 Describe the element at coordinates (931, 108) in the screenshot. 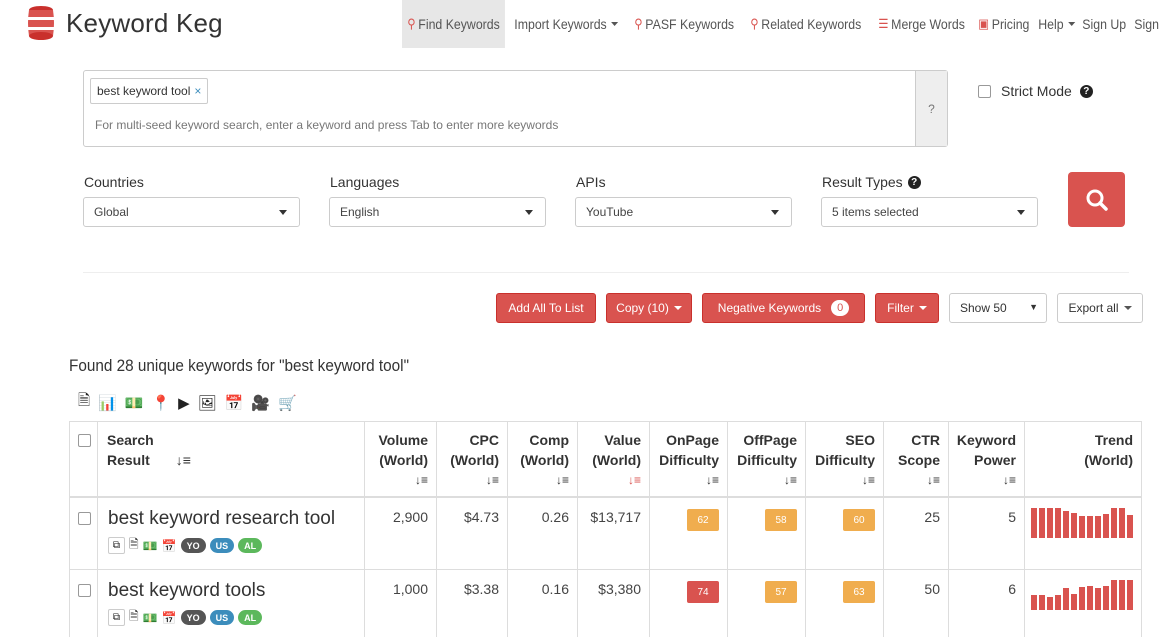

I see `seed-help-button: ?` at that location.